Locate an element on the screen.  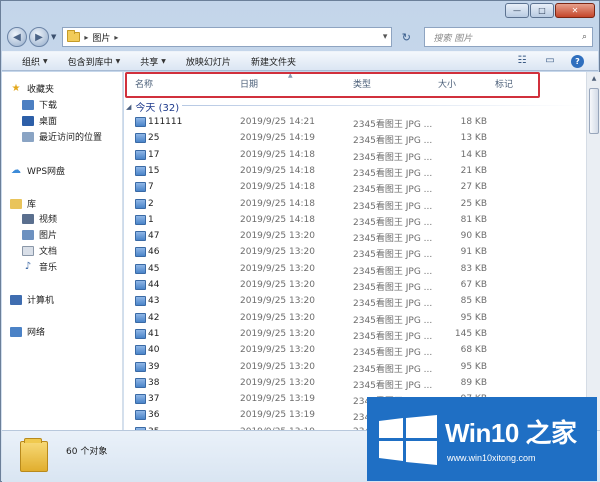
table-row: 38 2019/9/25 13:20 2345看图王 JPG ... 89 KB is located at coordinates (355, 383).